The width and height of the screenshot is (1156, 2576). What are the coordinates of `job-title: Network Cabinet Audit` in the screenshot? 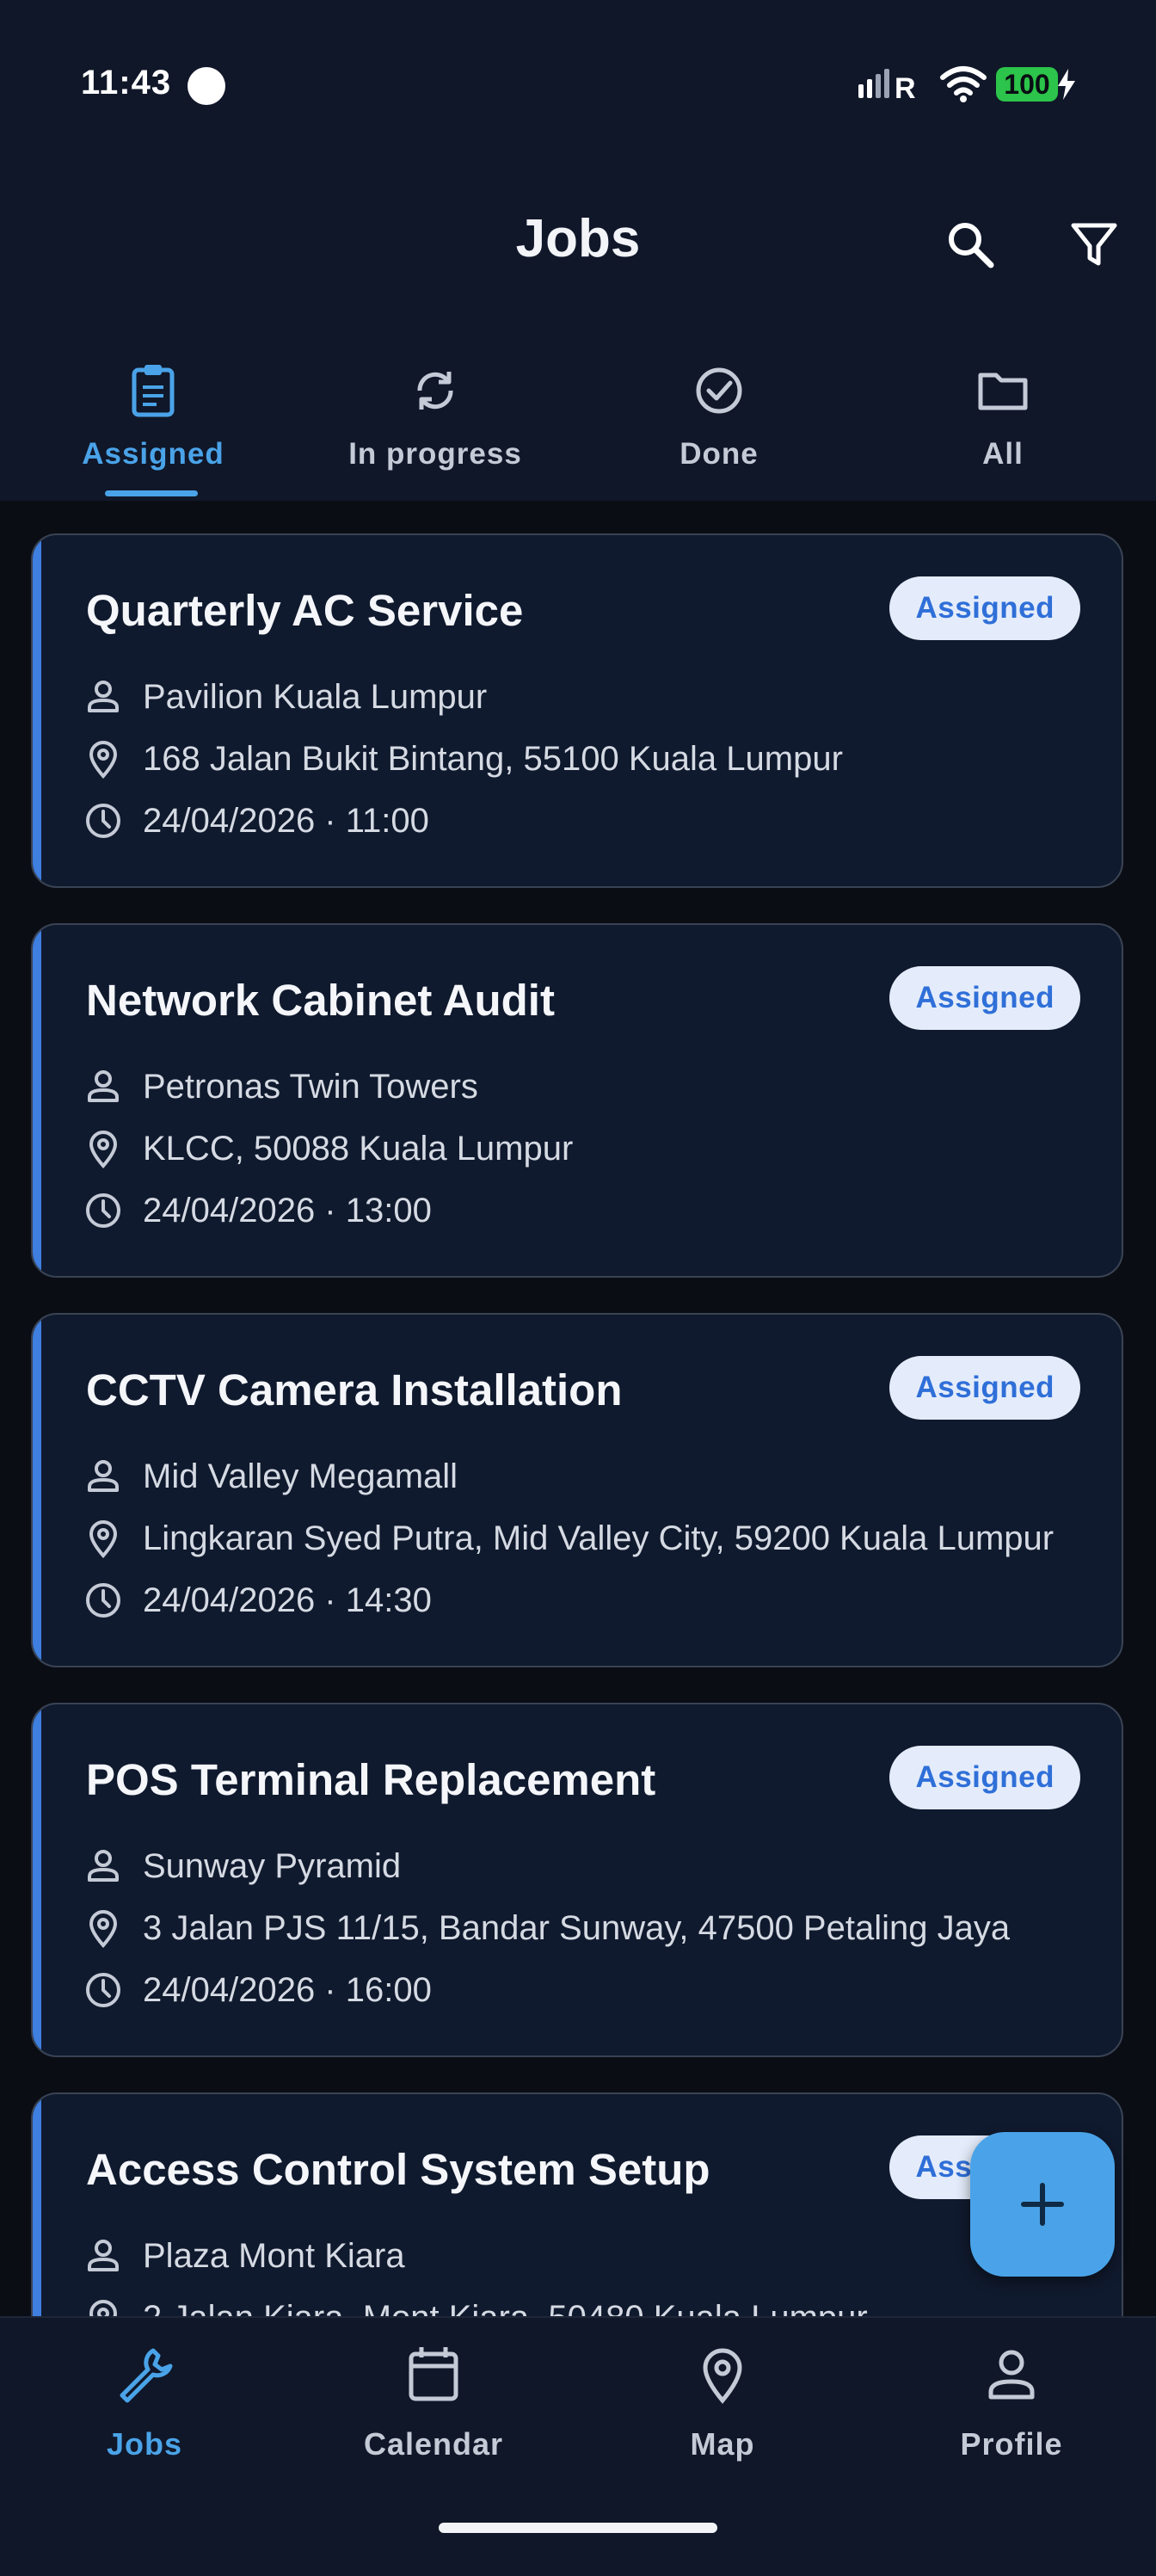 It's located at (320, 1001).